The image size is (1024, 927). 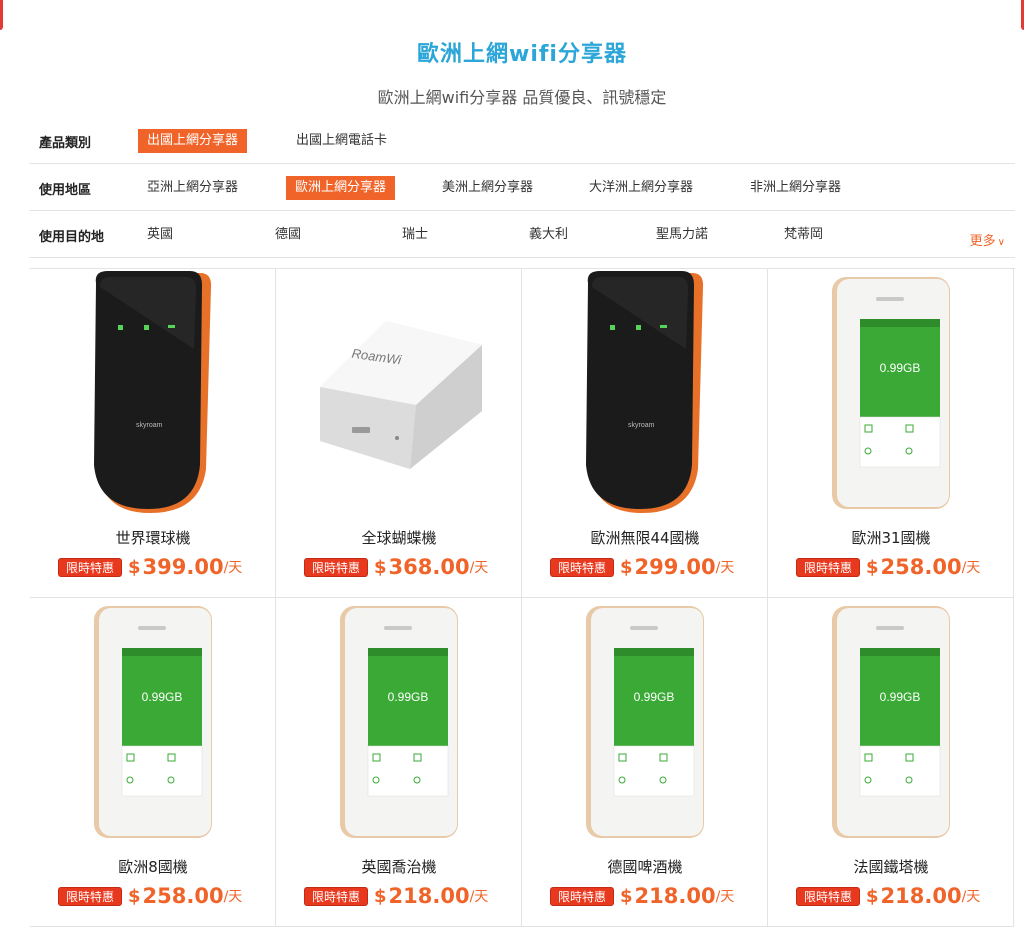 I want to click on product-card: skyroam 世界環球機 限時特惠 $399.00/天, so click(x=153, y=433).